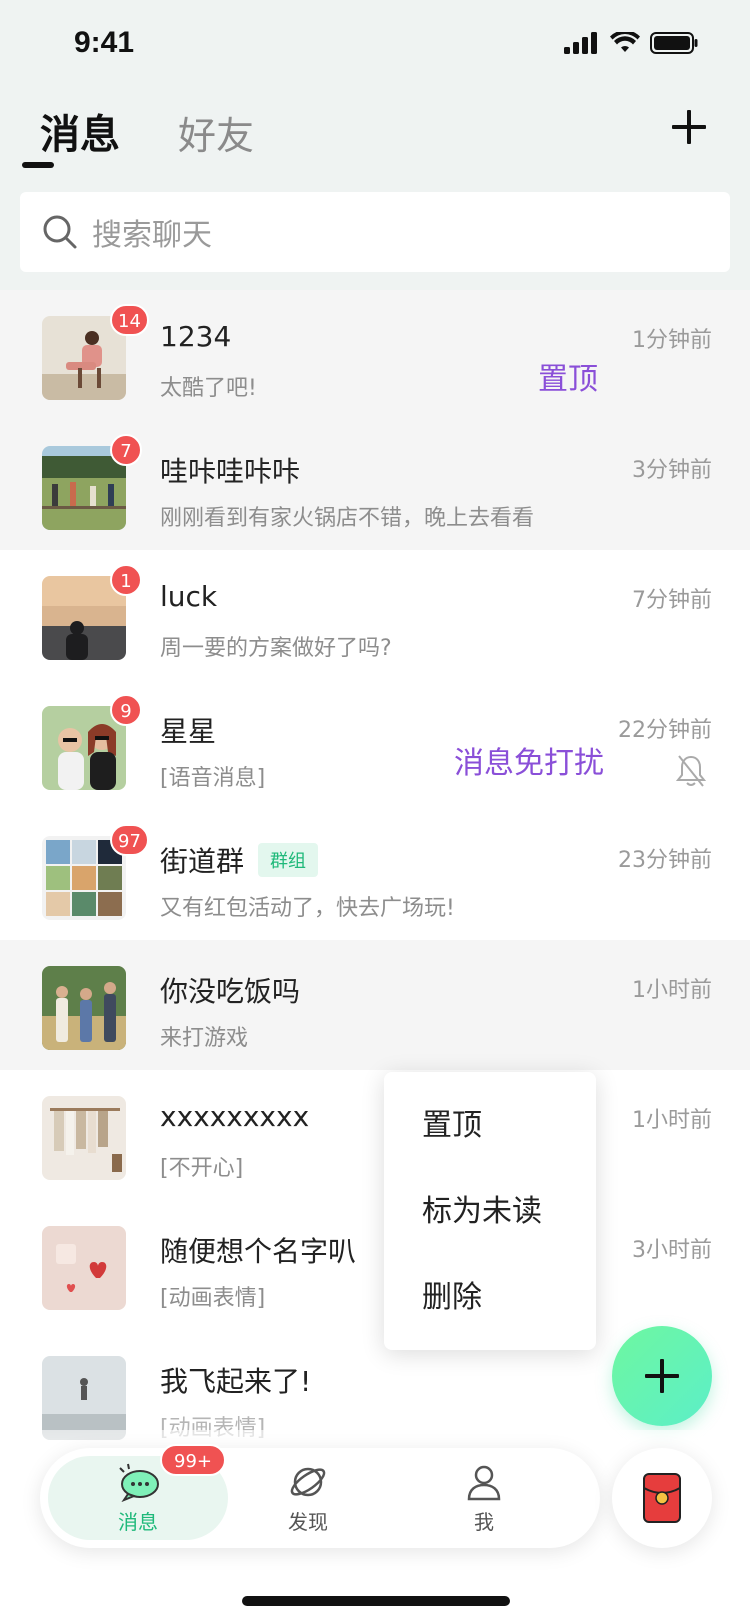  I want to click on status-time: 9:41, so click(104, 42).